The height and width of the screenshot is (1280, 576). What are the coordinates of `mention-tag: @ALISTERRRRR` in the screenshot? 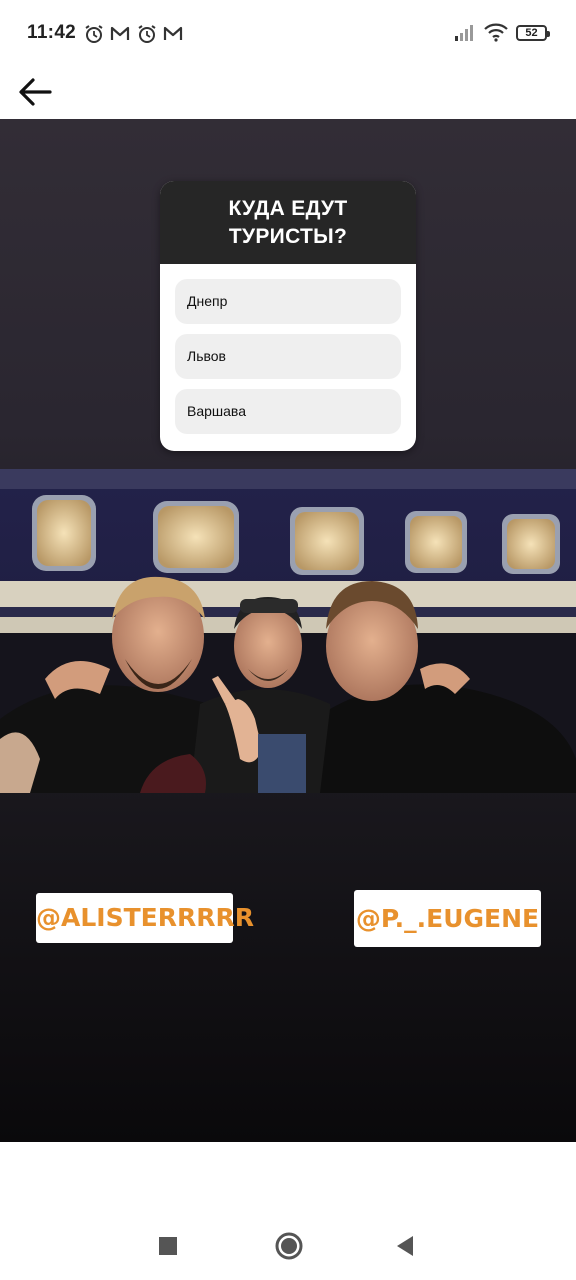 It's located at (145, 918).